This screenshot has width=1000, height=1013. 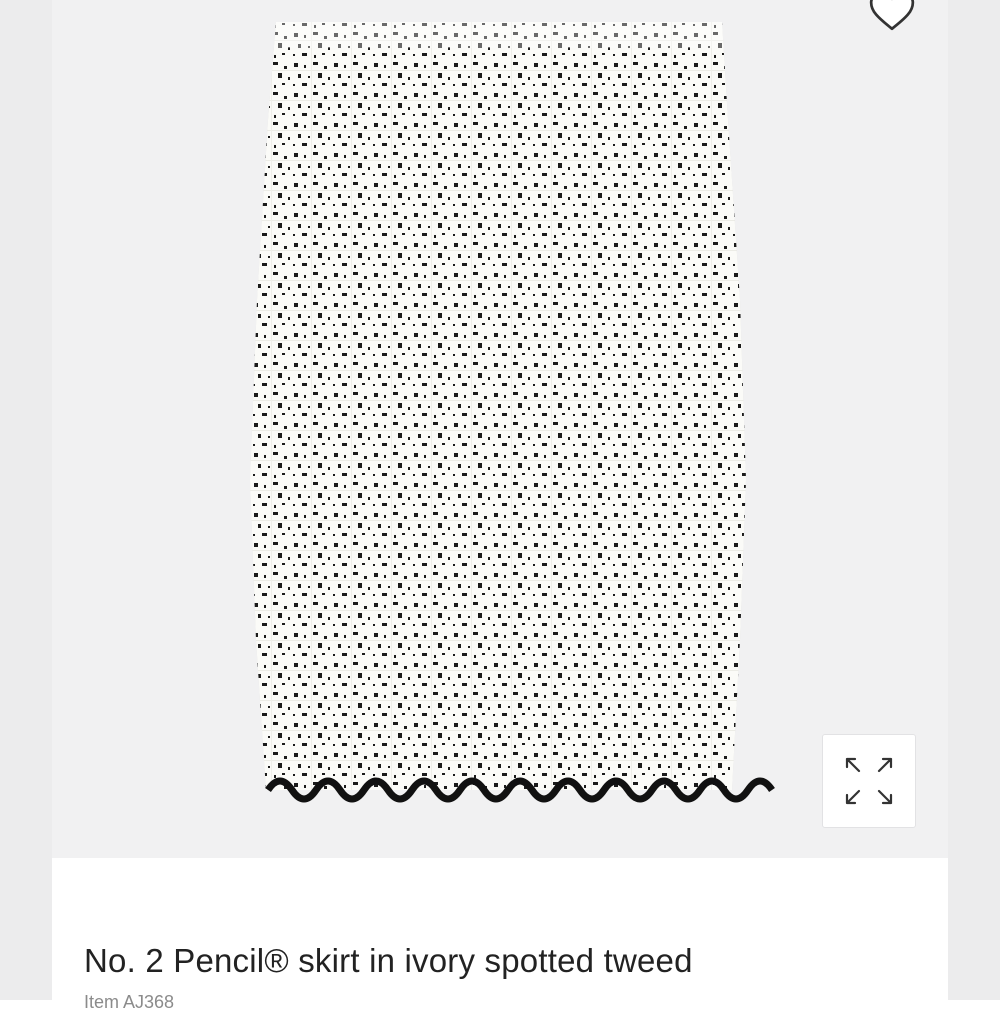 I want to click on heart-outline-icon, so click(x=892, y=15).